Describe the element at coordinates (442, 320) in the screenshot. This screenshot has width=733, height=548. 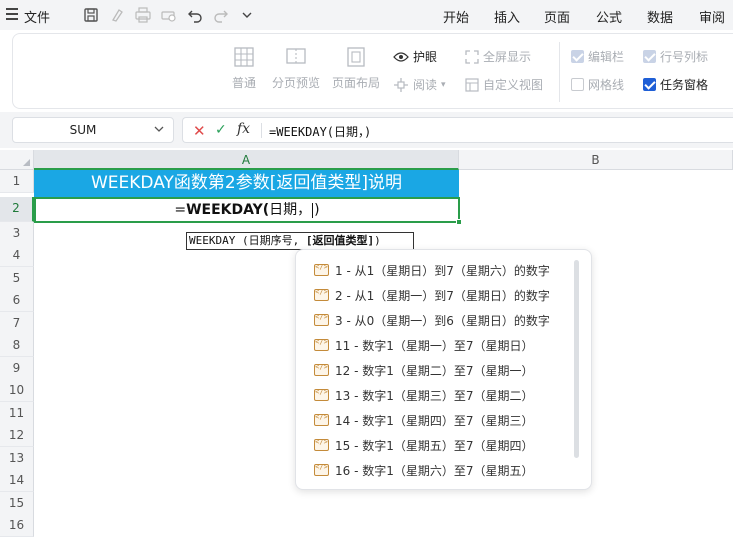
I see `option-label: 3 - 从0（星期一）到6（星期日）的数字` at that location.